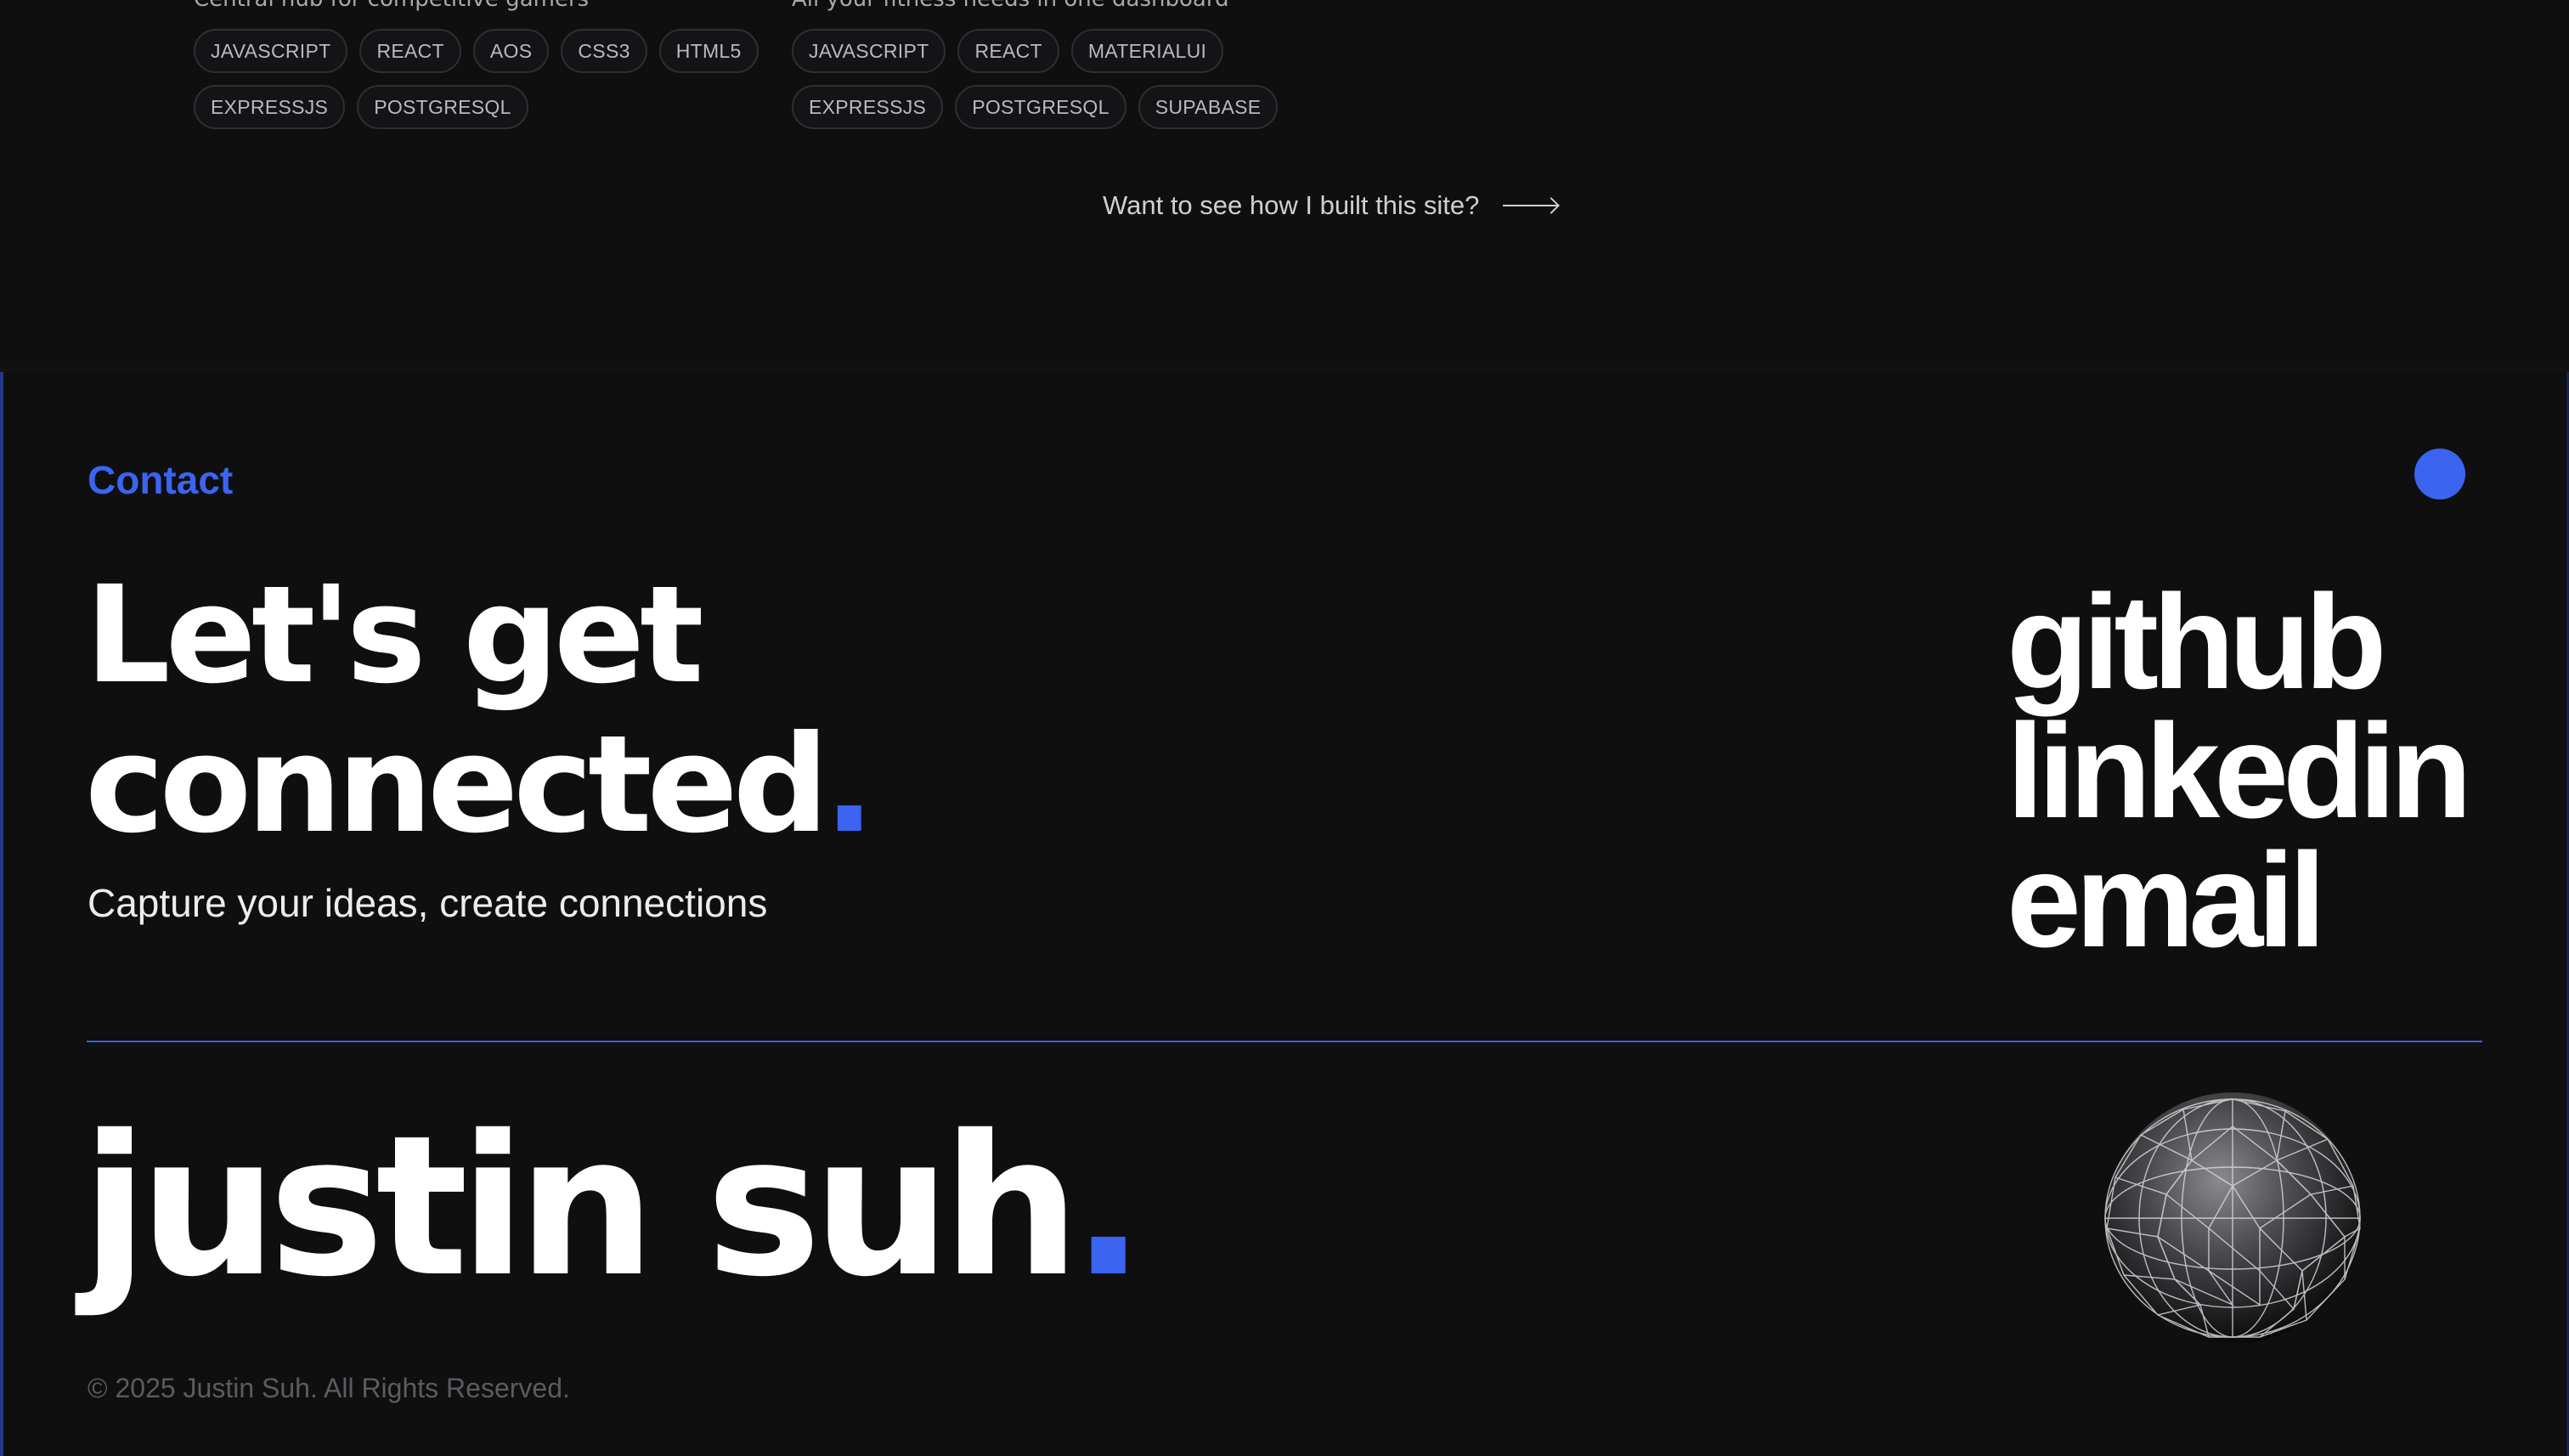 The width and height of the screenshot is (2569, 1456). I want to click on email-link: email, so click(2236, 900).